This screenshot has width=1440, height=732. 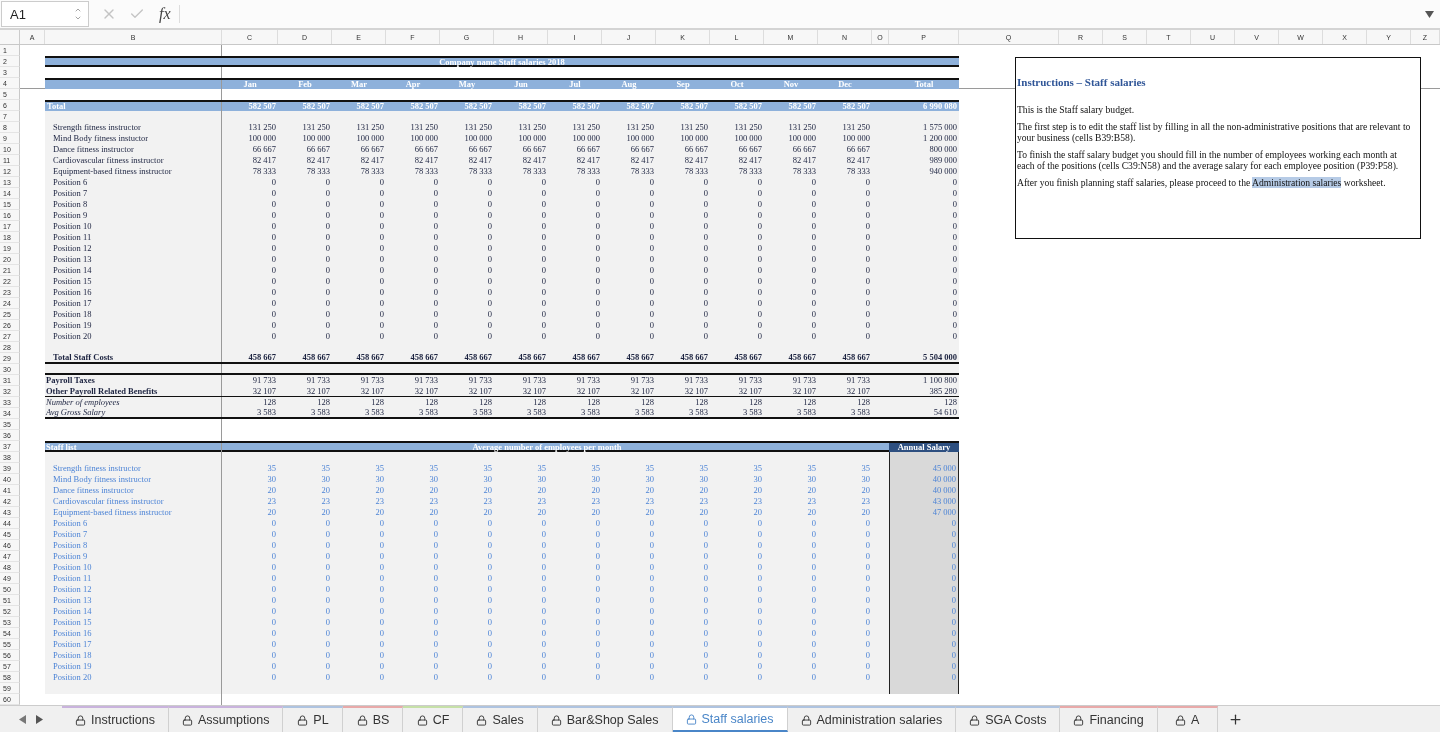 What do you see at coordinates (133, 357) in the screenshot?
I see `table-cell: Total Staff Costs` at bounding box center [133, 357].